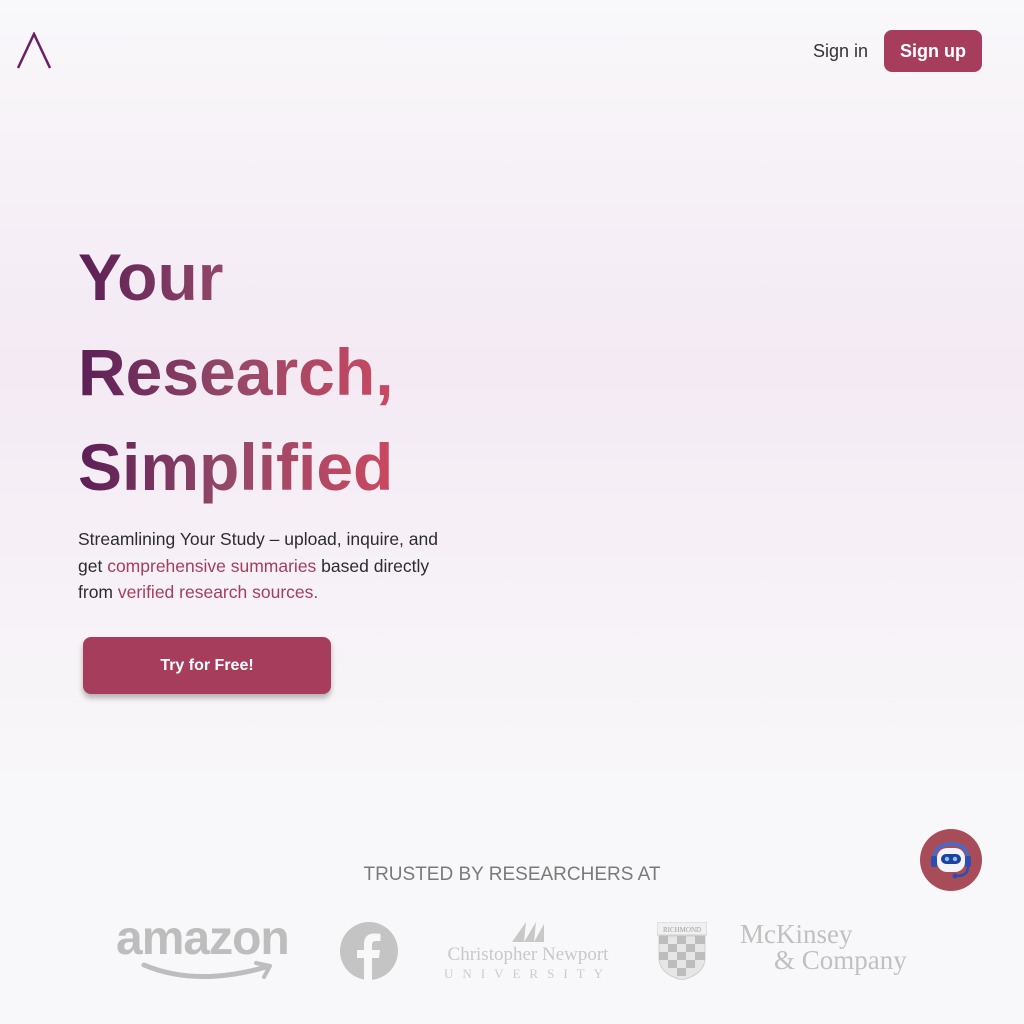  I want to click on chat-support-button, so click(951, 860).